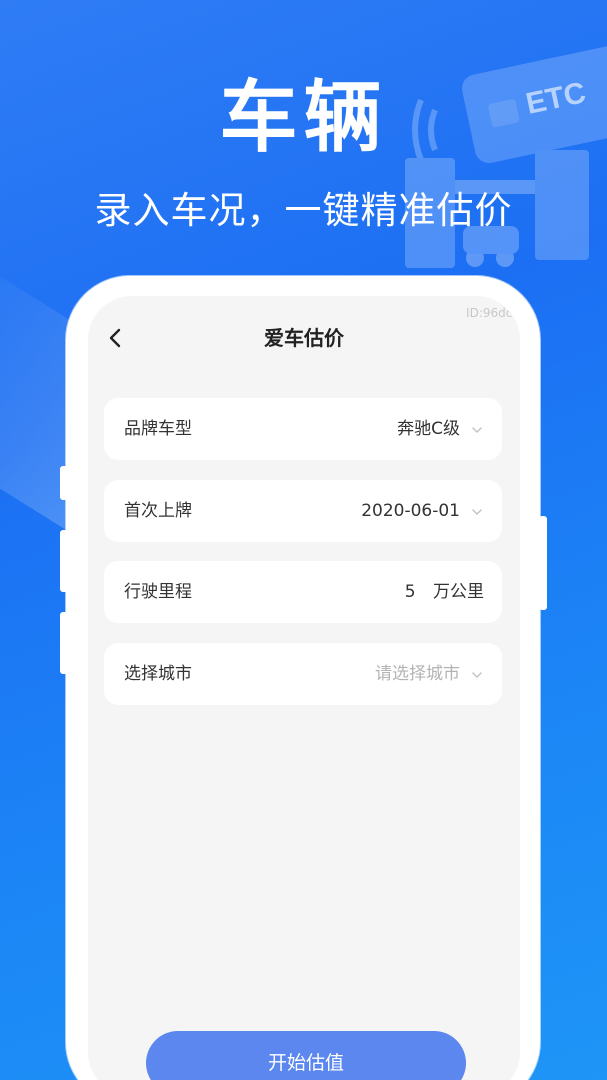 The width and height of the screenshot is (607, 1080). What do you see at coordinates (158, 429) in the screenshot?
I see `field-label: 品牌车型` at bounding box center [158, 429].